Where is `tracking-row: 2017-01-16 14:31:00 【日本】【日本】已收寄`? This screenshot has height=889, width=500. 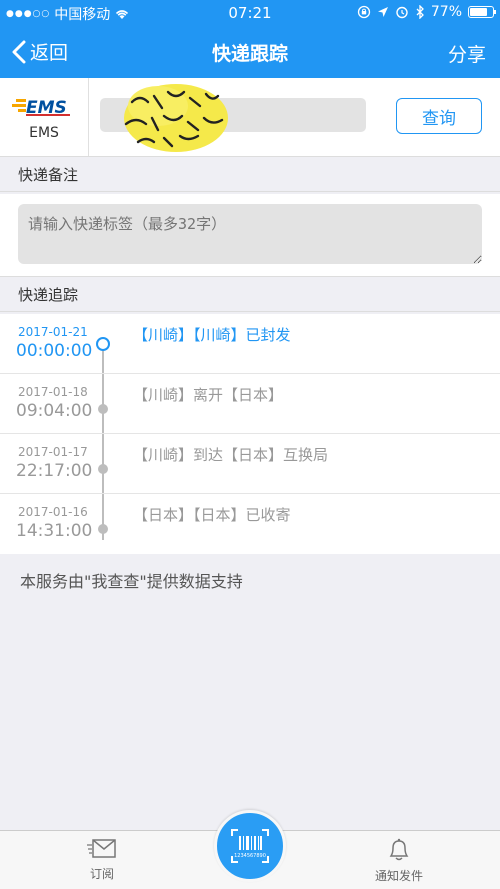 tracking-row: 2017-01-16 14:31:00 【日本】【日本】已收寄 is located at coordinates (250, 524).